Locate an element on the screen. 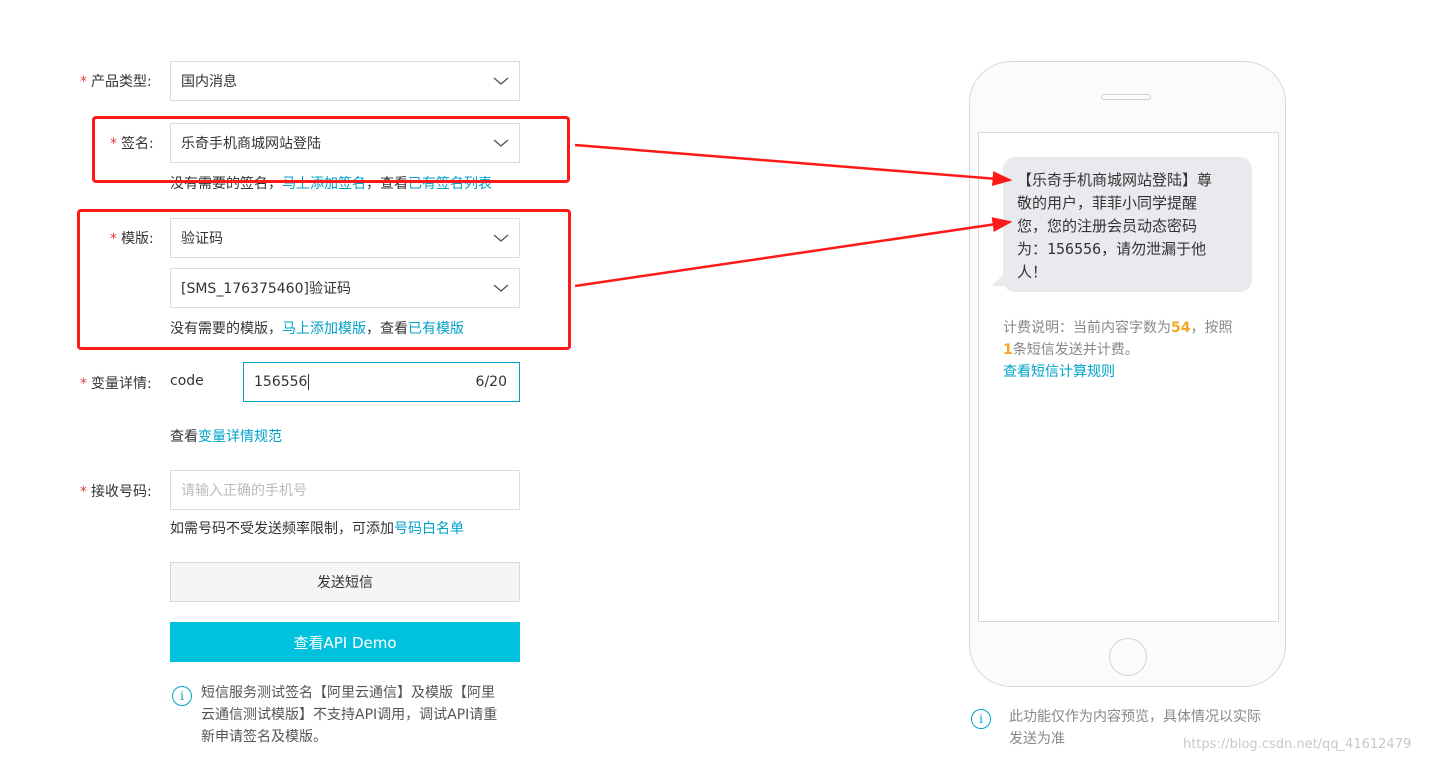  arrow-template is located at coordinates (793, 252).